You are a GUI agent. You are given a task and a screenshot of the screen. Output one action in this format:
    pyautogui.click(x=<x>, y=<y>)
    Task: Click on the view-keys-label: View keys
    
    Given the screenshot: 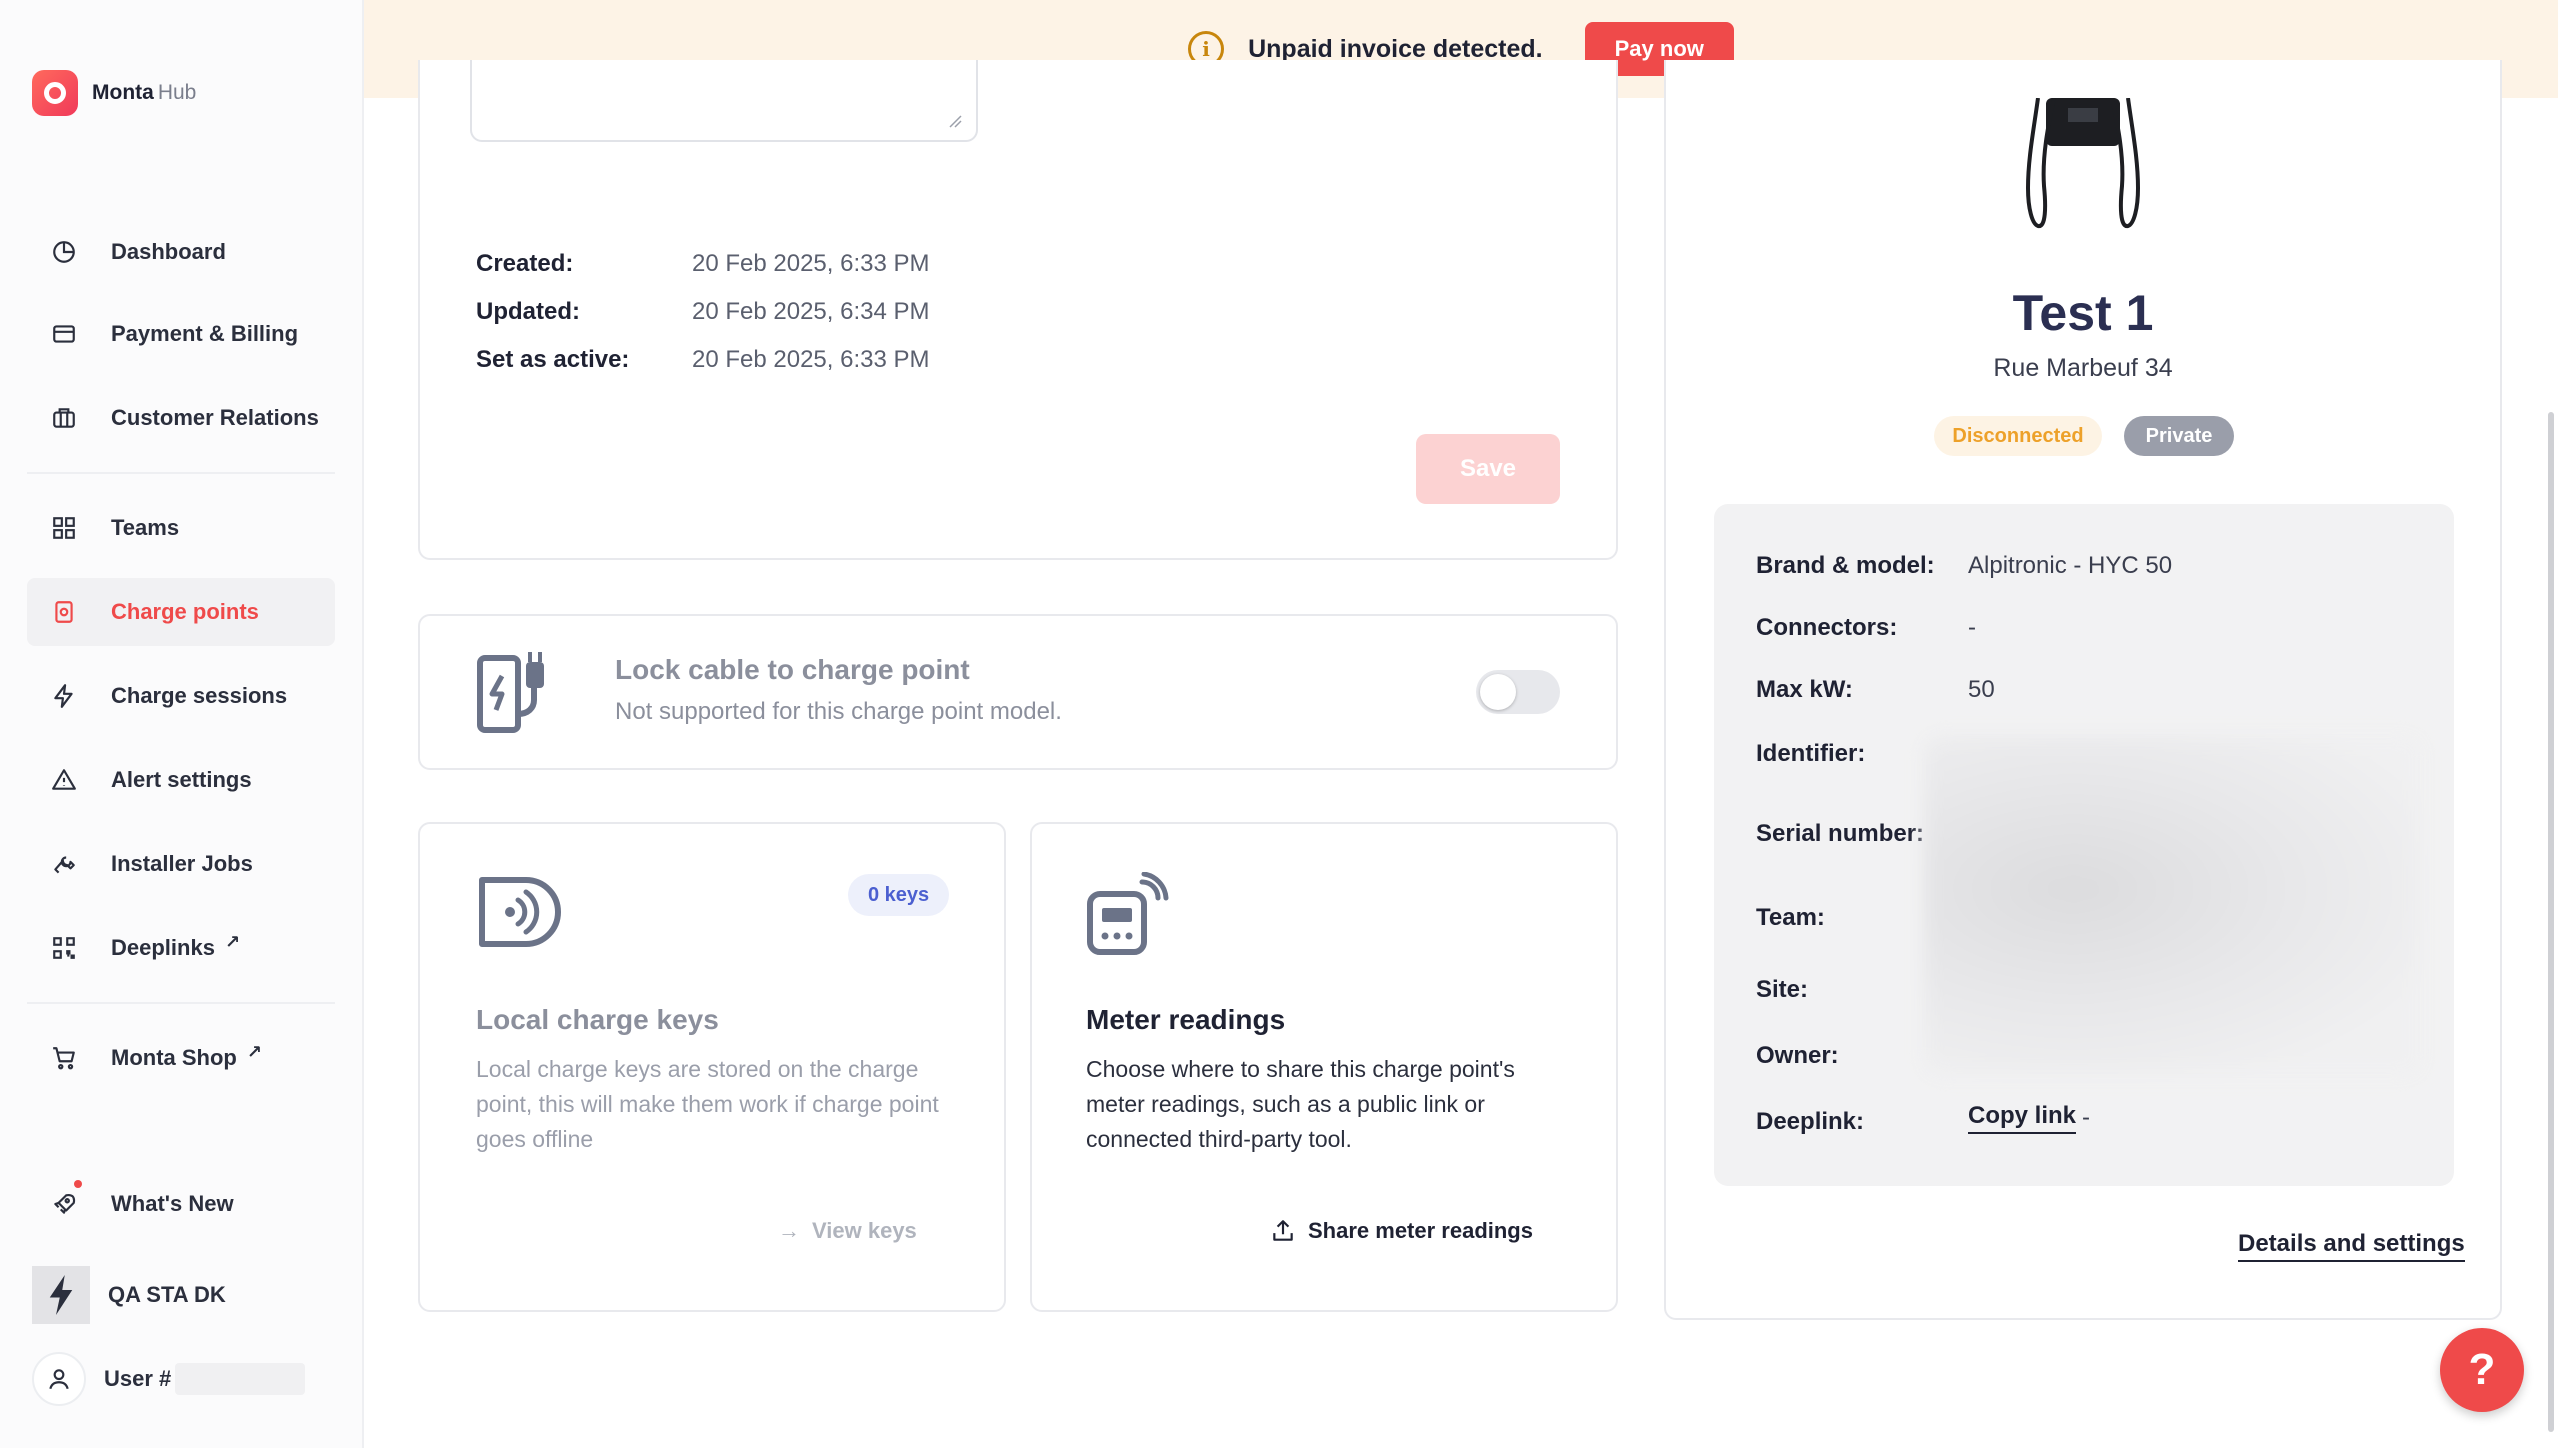 What is the action you would take?
    pyautogui.click(x=864, y=1230)
    